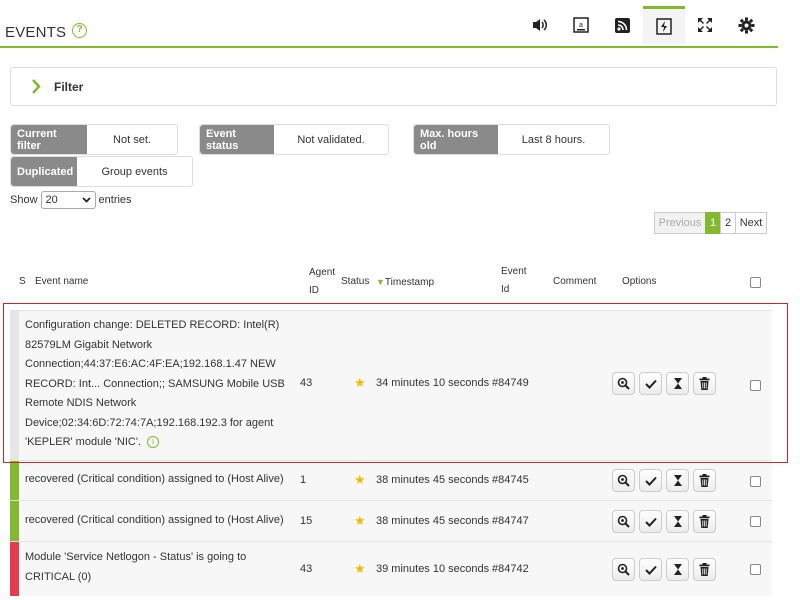 This screenshot has width=800, height=600. Describe the element at coordinates (456, 139) in the screenshot. I see `chip-key: Max. hours old` at that location.